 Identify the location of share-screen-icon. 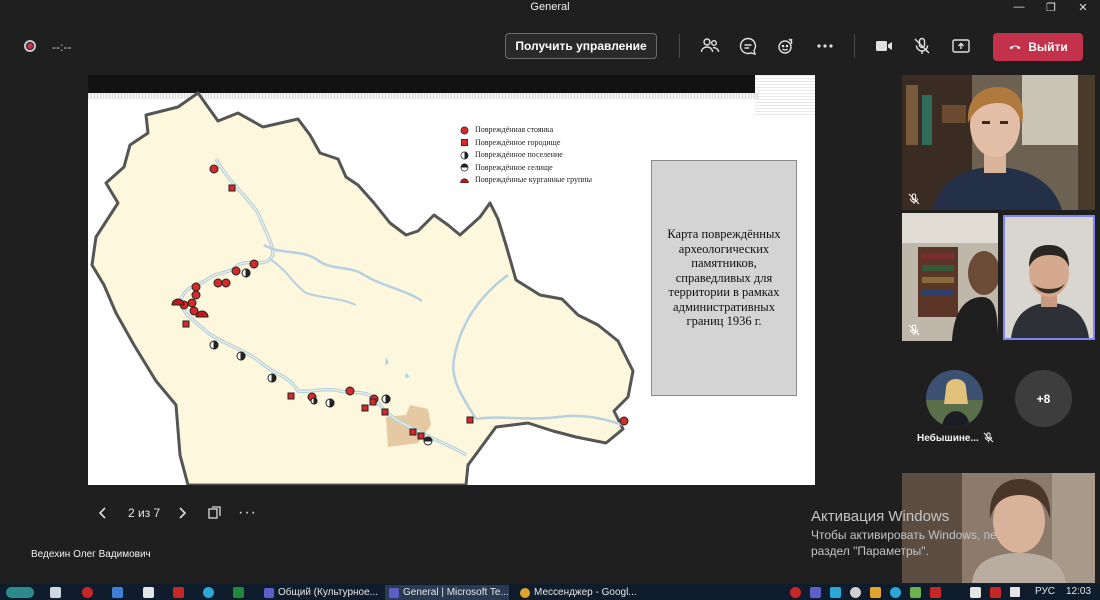
(961, 46).